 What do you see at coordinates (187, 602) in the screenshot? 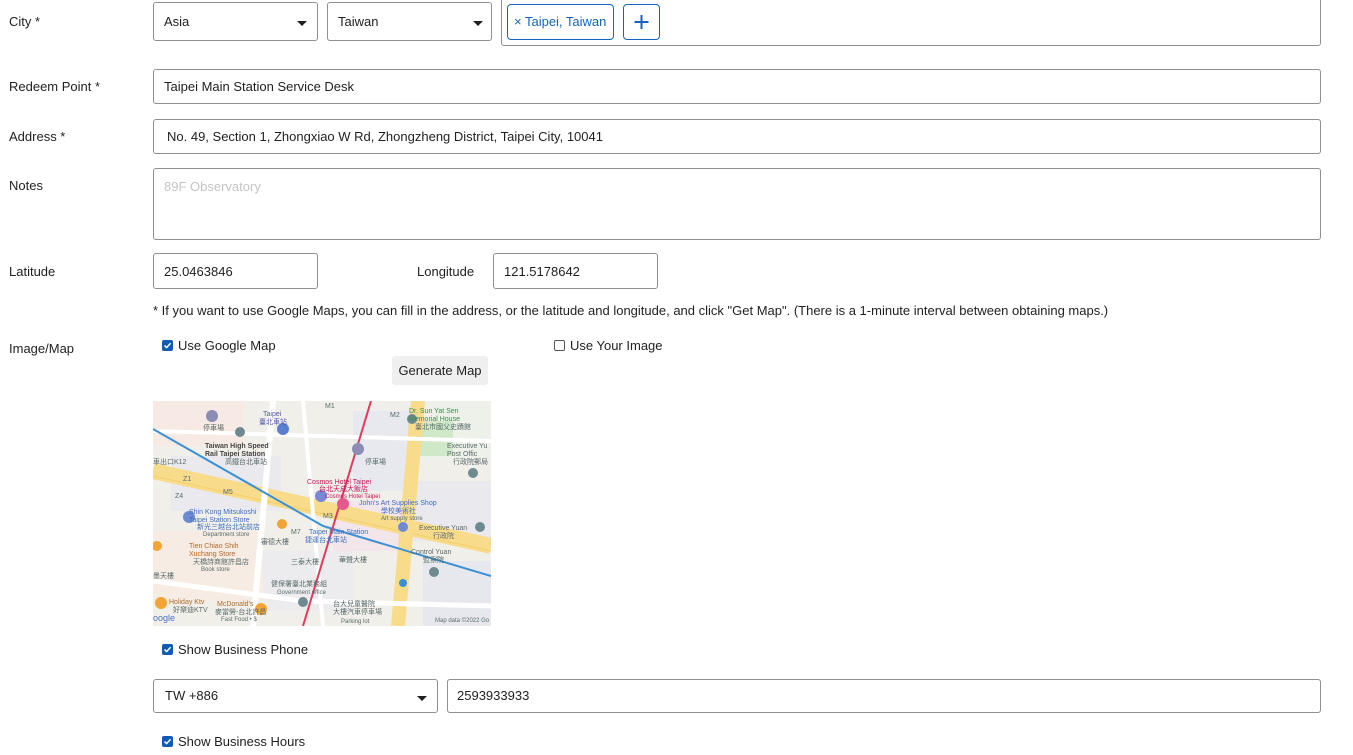
I see `map-label-holiday: Holiday Ktv` at bounding box center [187, 602].